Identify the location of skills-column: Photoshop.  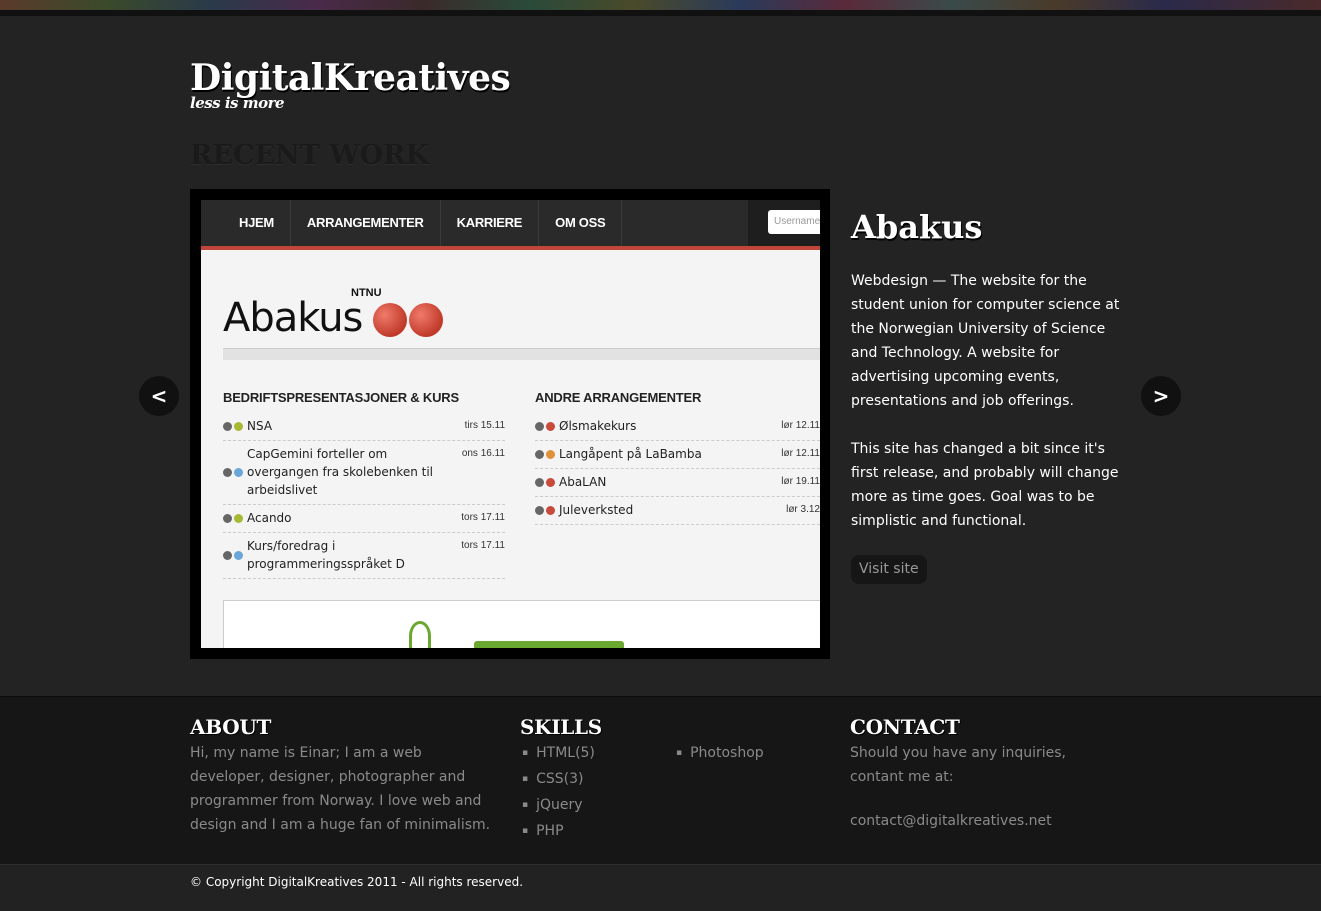
(751, 793).